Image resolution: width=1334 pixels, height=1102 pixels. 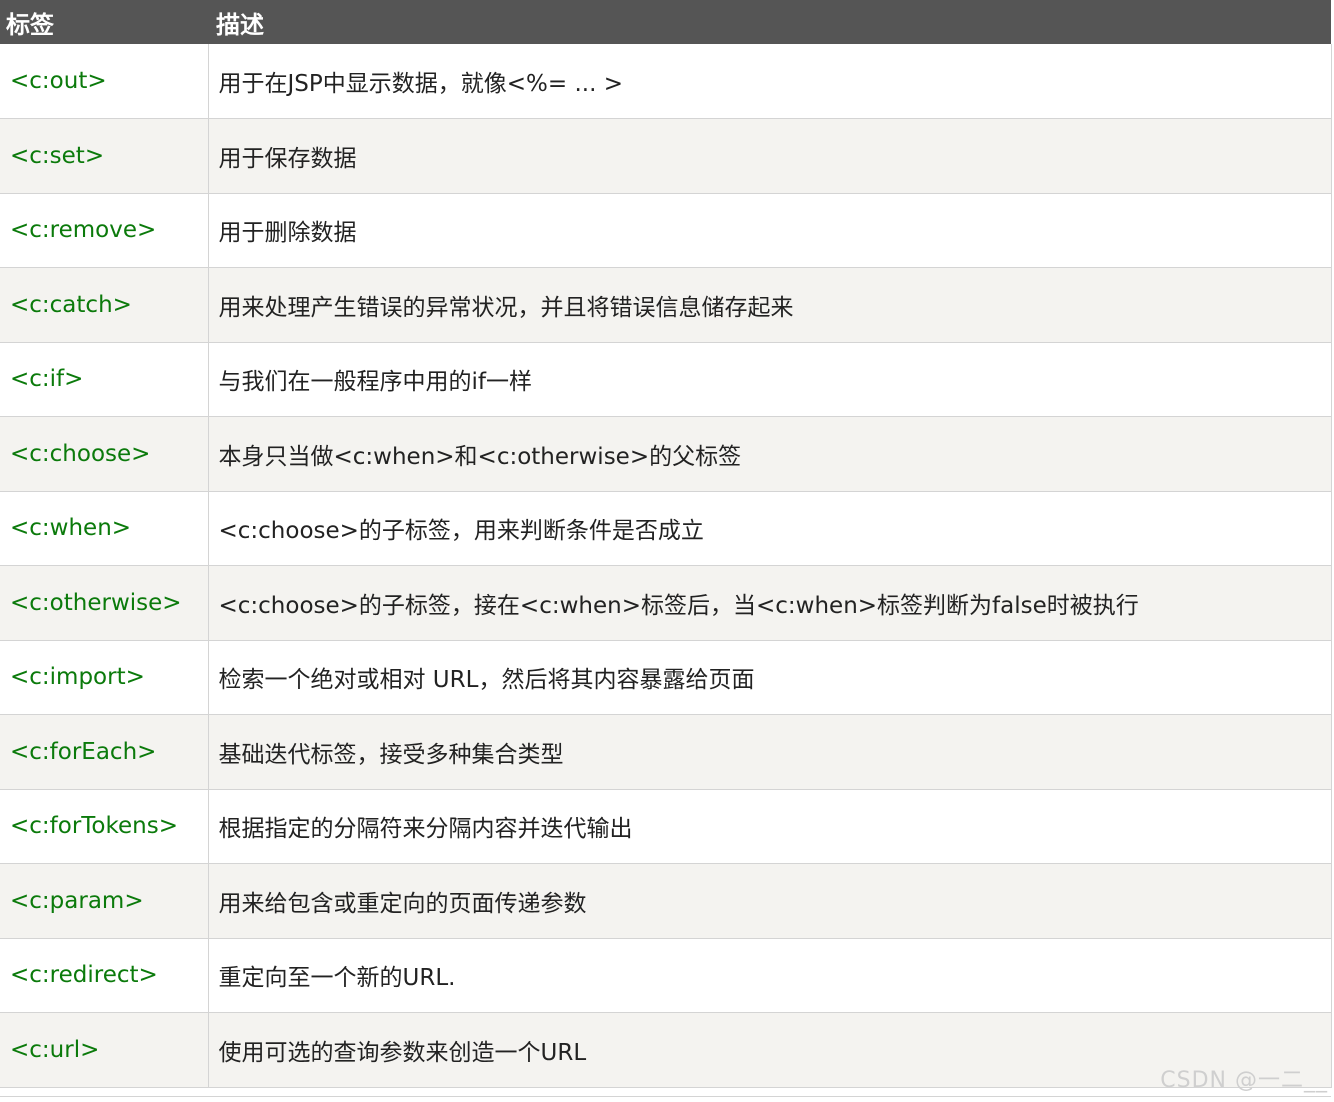 What do you see at coordinates (104, 603) in the screenshot?
I see `tag-cell: <c:otherwise>` at bounding box center [104, 603].